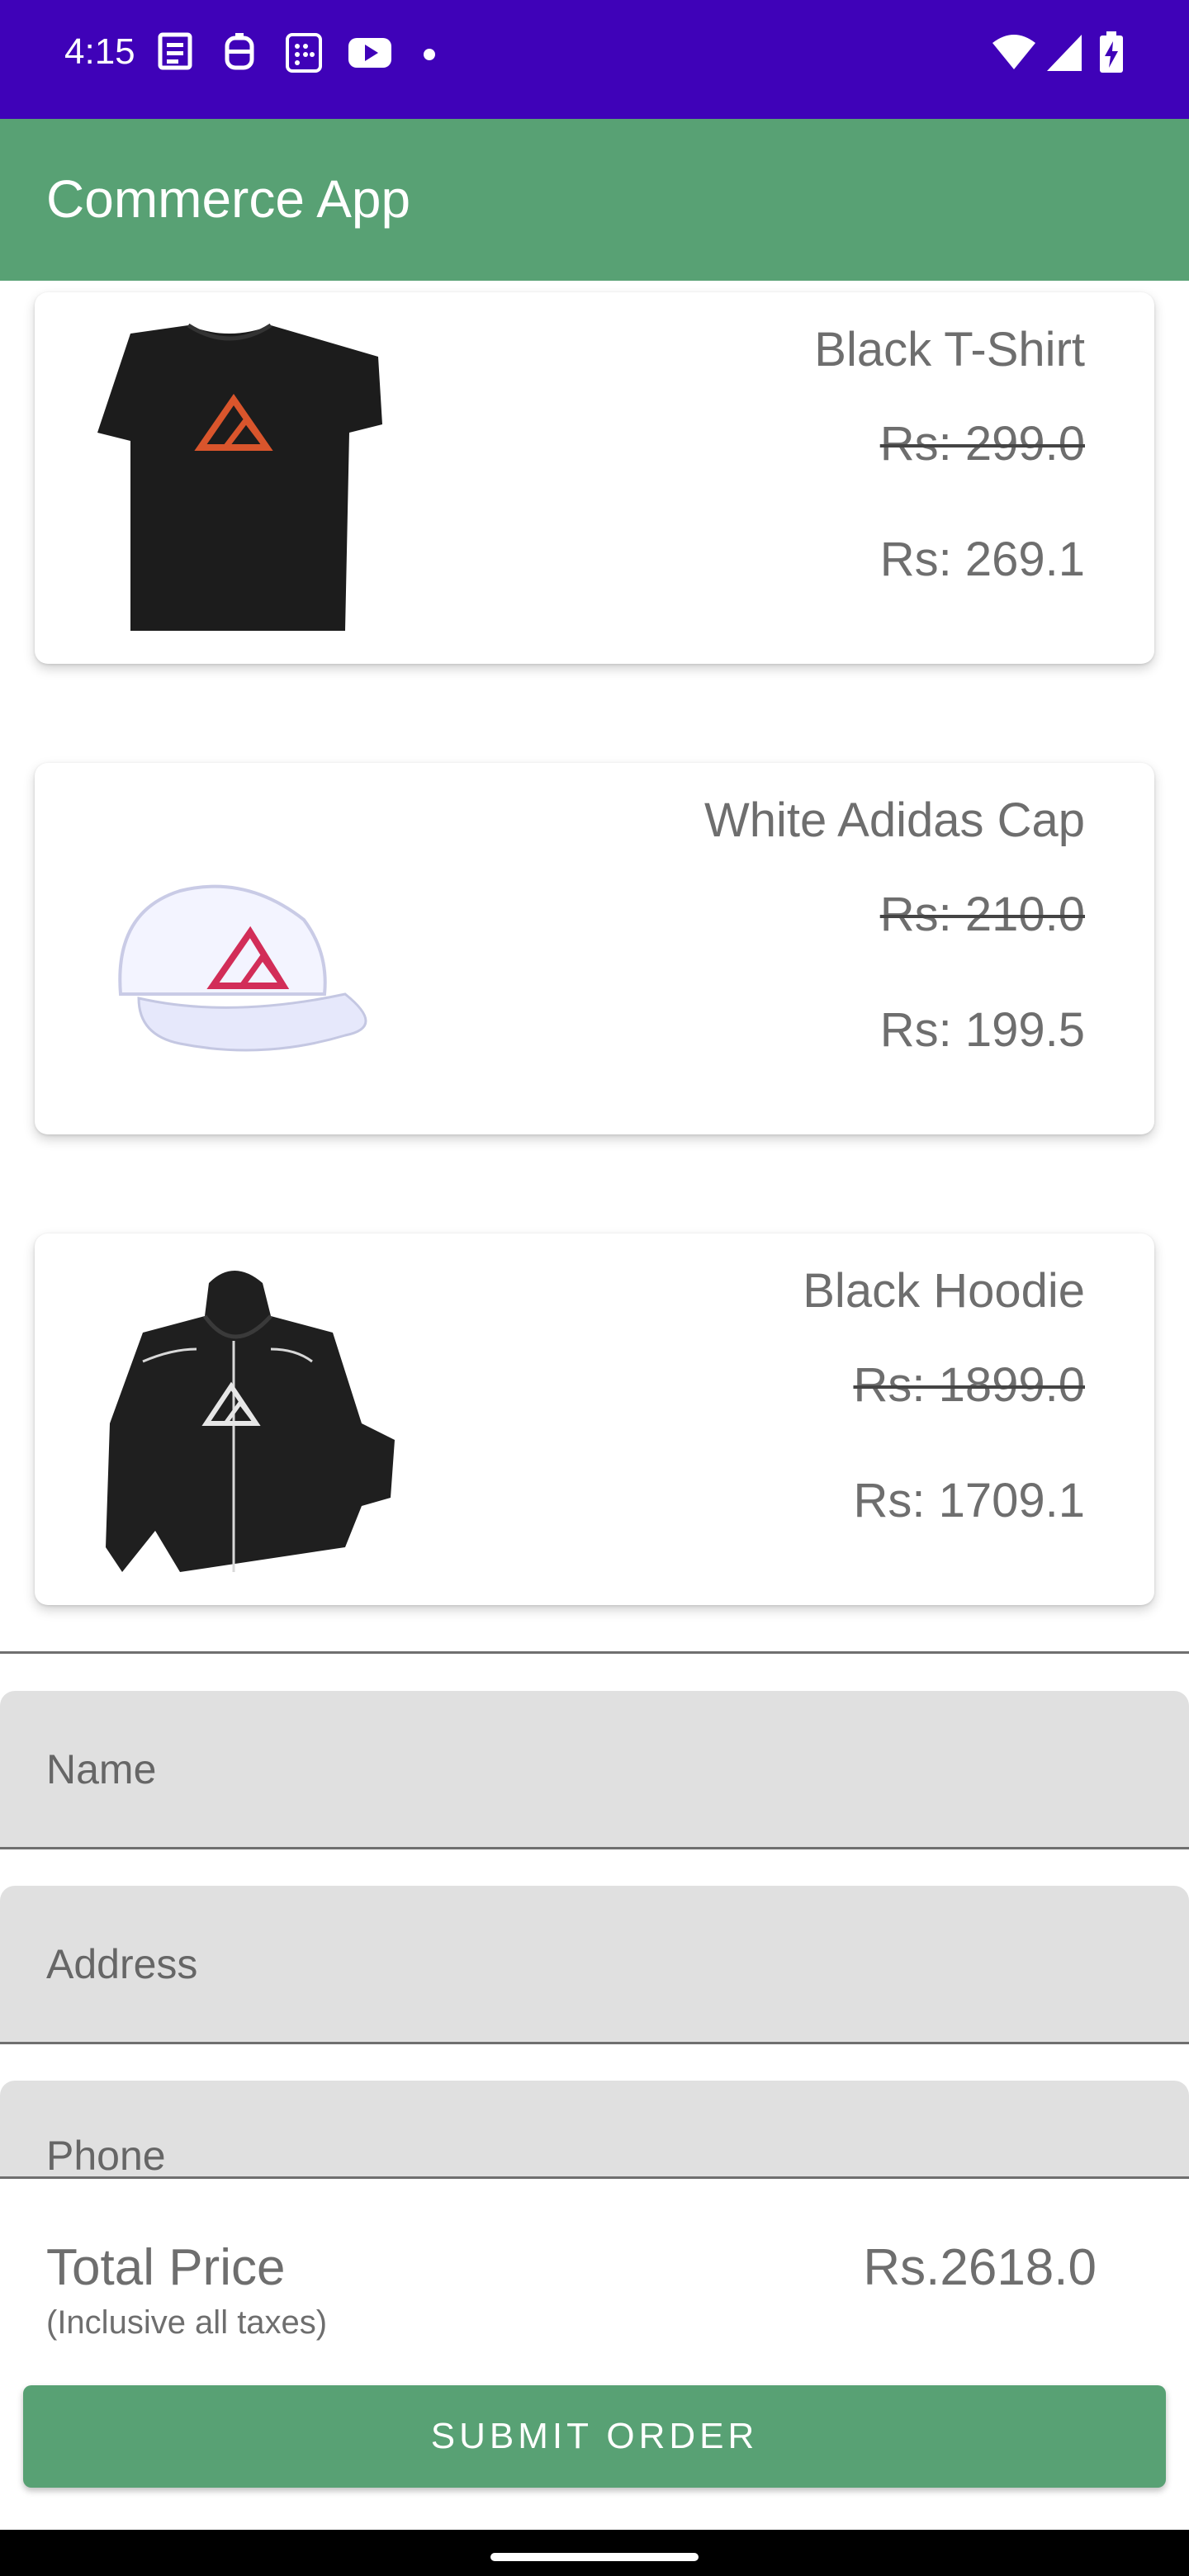 The width and height of the screenshot is (1189, 2576). What do you see at coordinates (99, 51) in the screenshot?
I see `status-time: 4:15` at bounding box center [99, 51].